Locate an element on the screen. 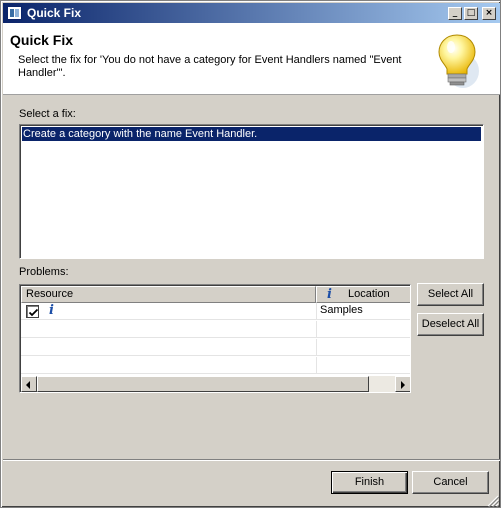  table-row: i Samples is located at coordinates (215, 311).